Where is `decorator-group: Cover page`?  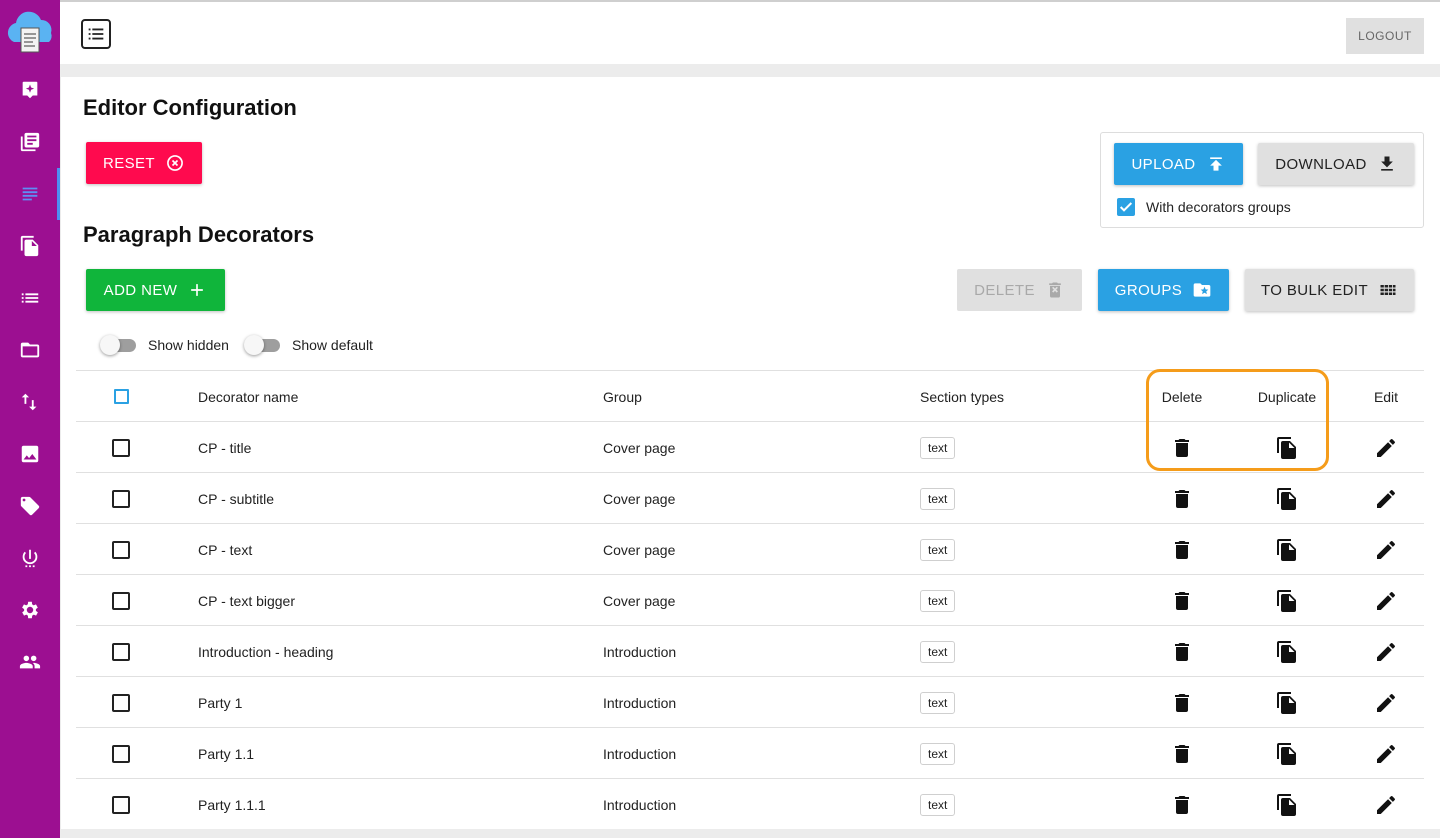
decorator-group: Cover page is located at coordinates (639, 447).